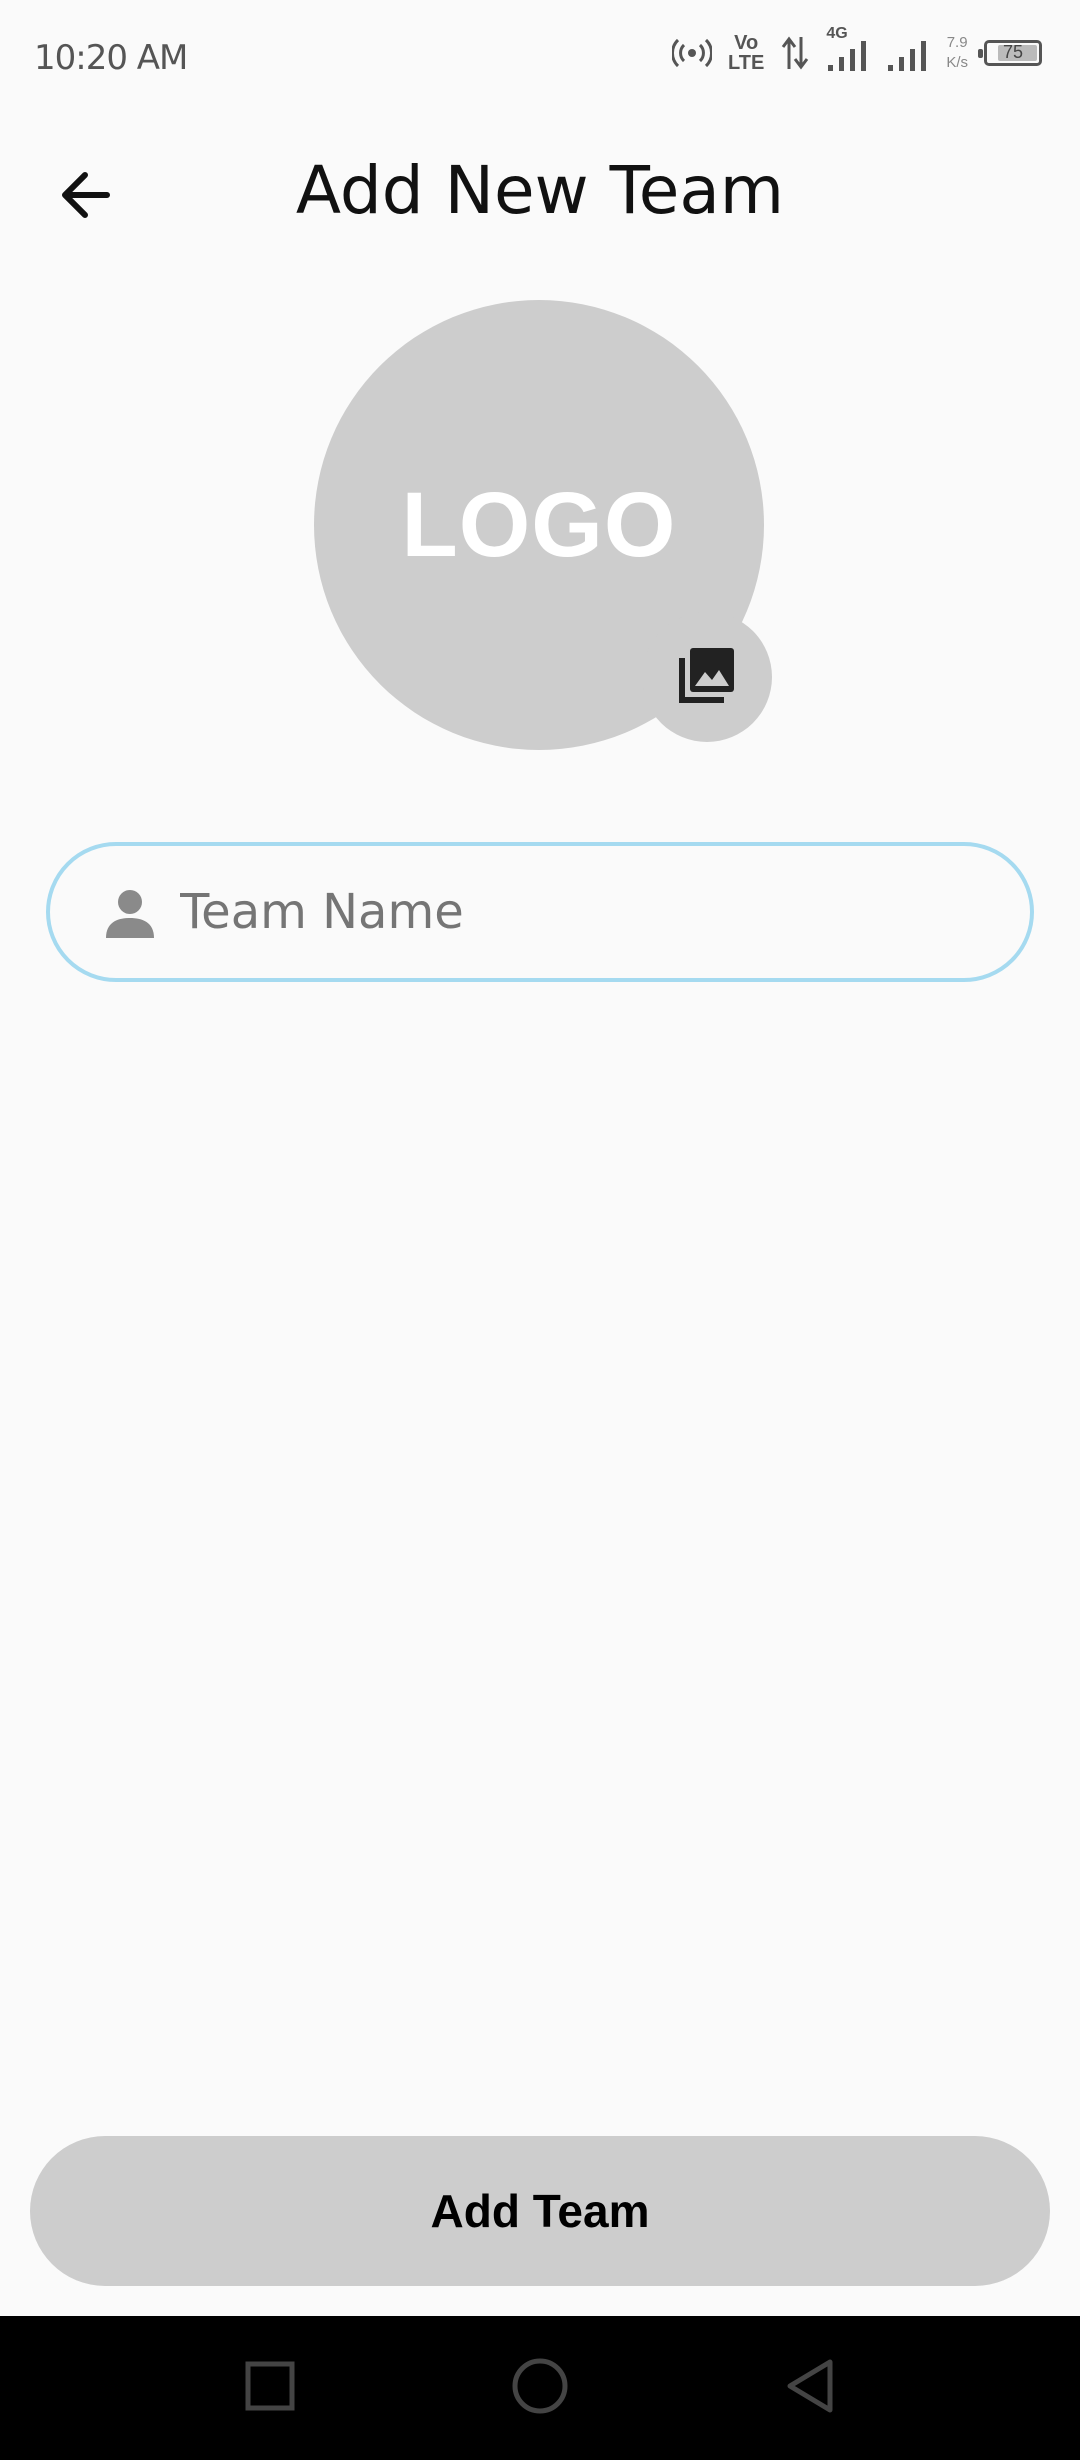 The width and height of the screenshot is (1080, 2460). I want to click on volte-indicator: Vo LTE, so click(746, 53).